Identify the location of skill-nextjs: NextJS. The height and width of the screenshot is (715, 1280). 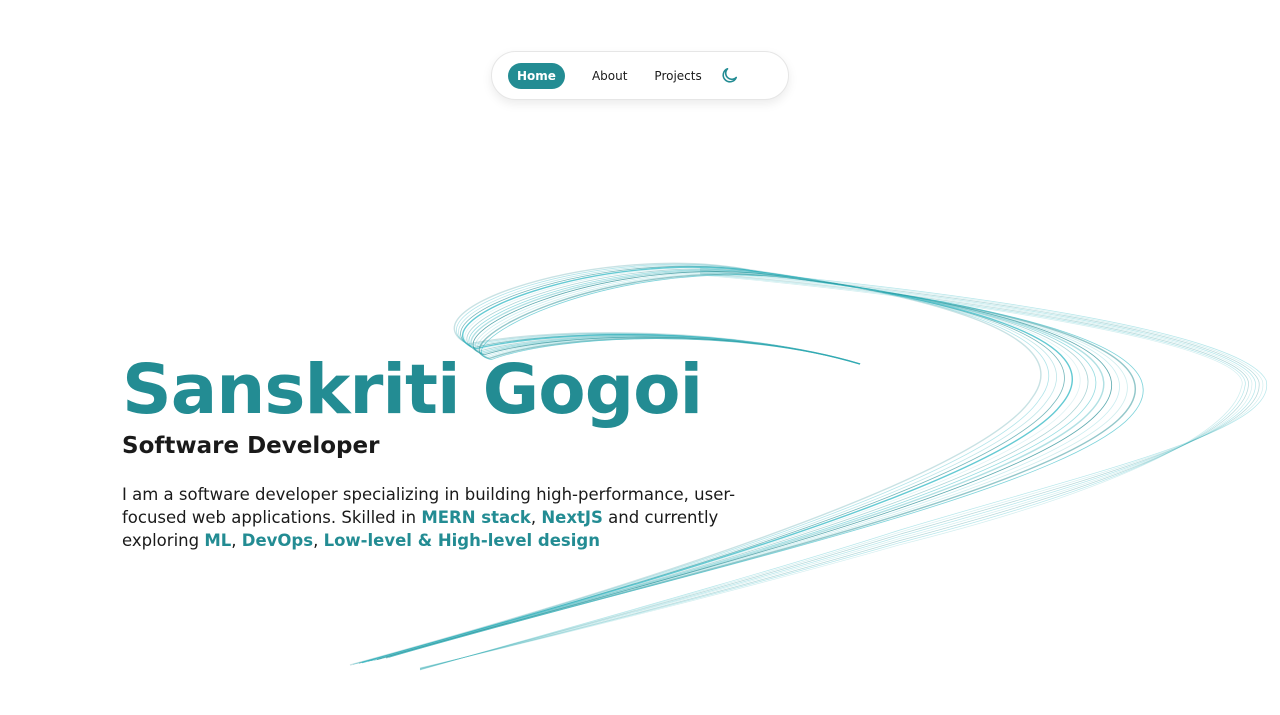
(572, 517).